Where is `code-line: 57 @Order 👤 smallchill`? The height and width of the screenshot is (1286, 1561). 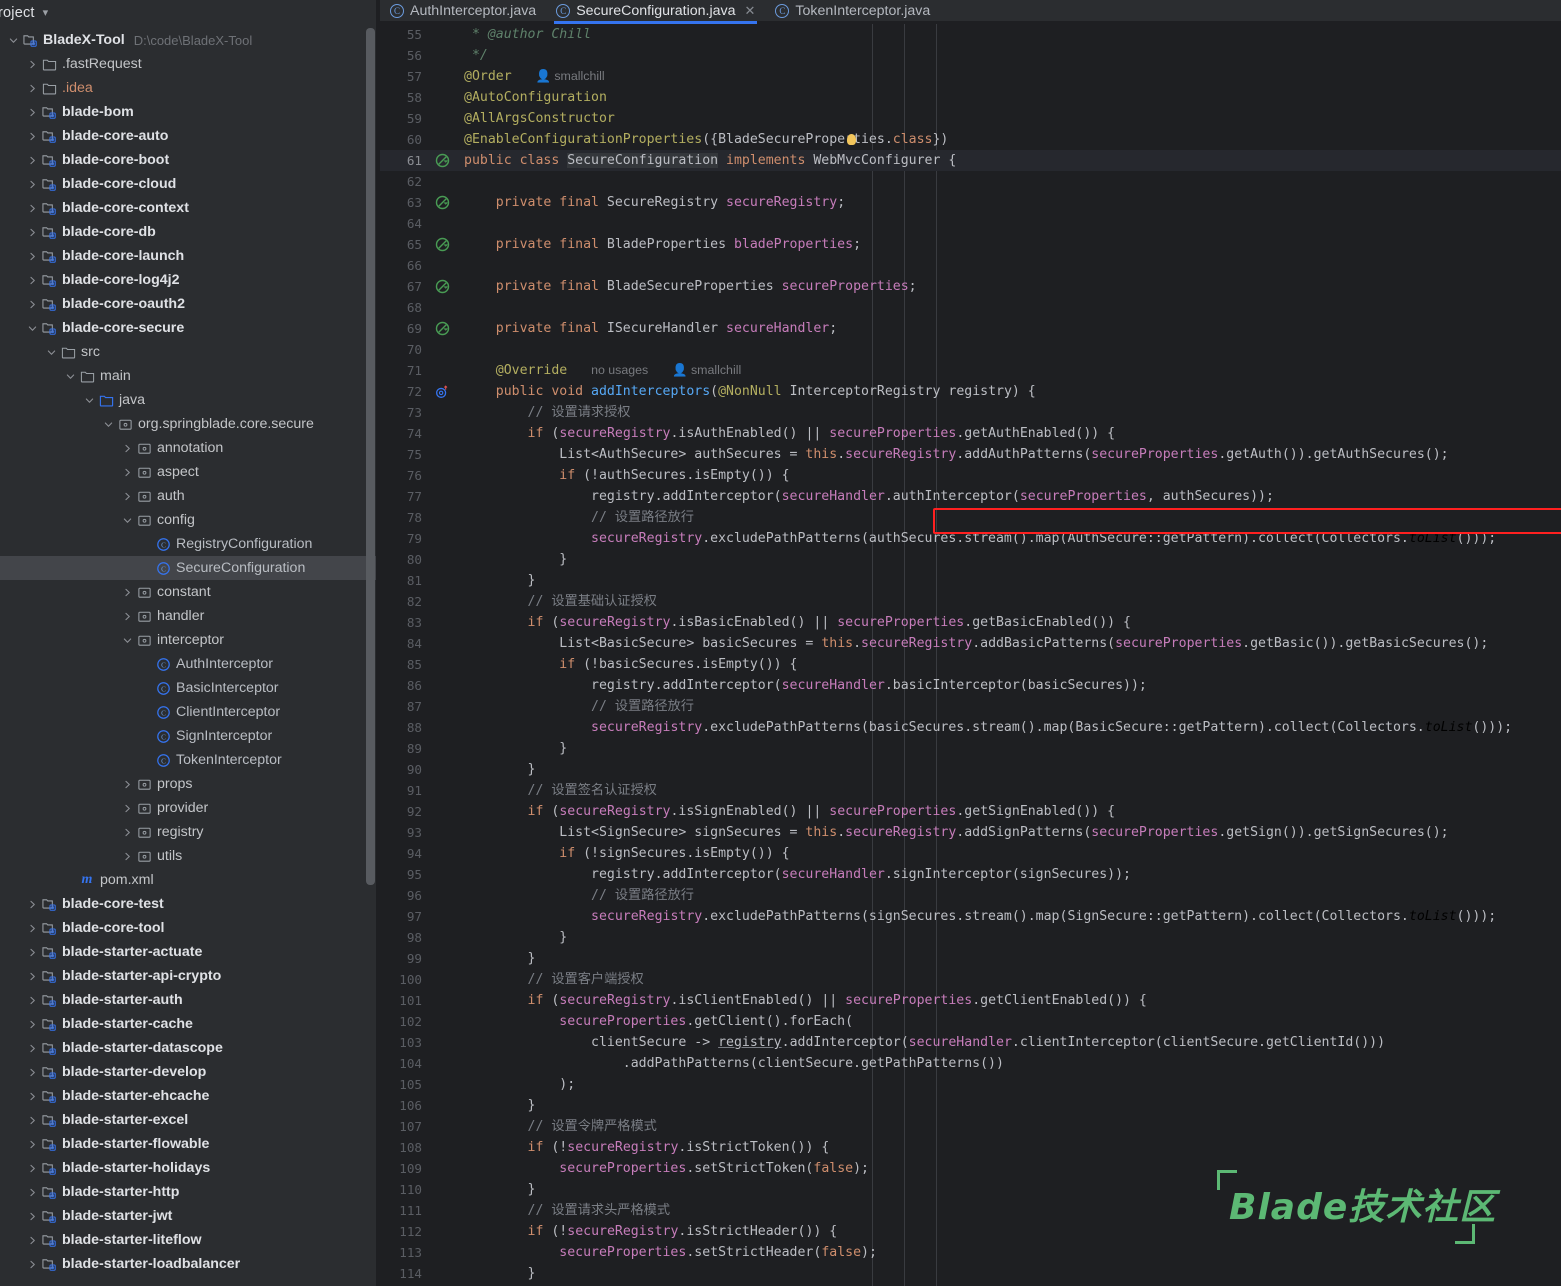
code-line: 57 @Order 👤 smallchill is located at coordinates (970, 76).